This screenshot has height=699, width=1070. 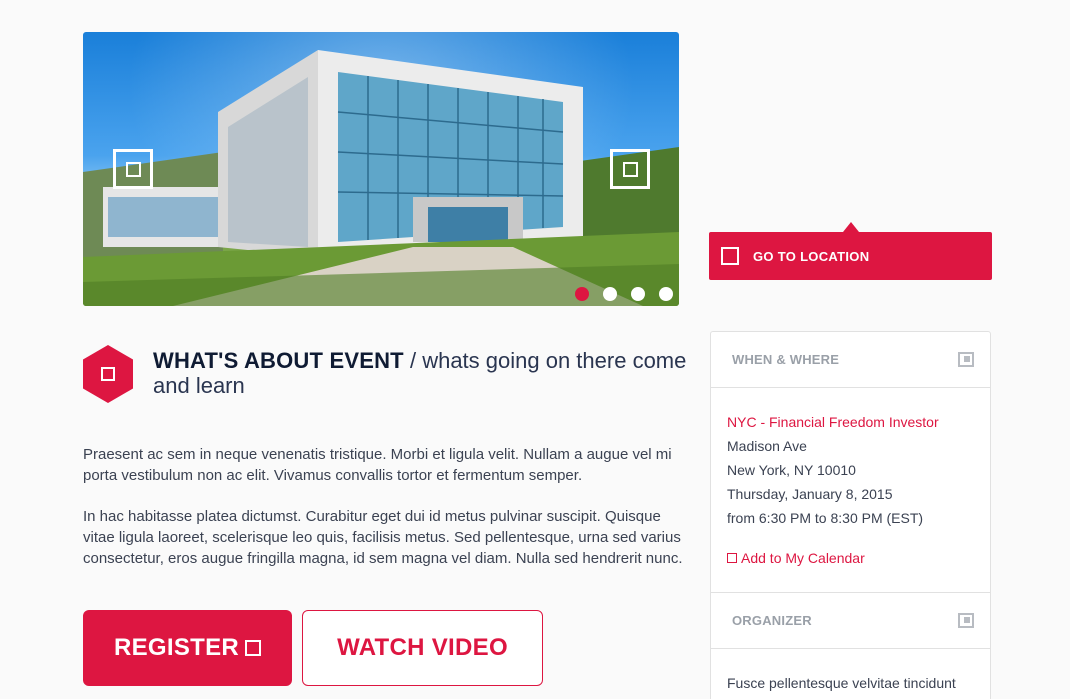 What do you see at coordinates (767, 446) in the screenshot?
I see `venue-street: Madison Ave` at bounding box center [767, 446].